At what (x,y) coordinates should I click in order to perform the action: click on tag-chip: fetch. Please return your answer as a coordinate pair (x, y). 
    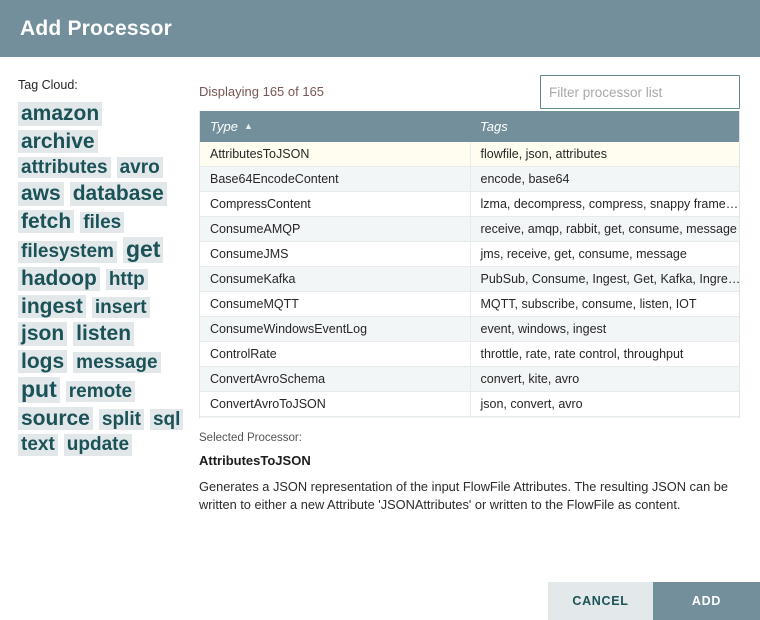
    Looking at the image, I should click on (46, 221).